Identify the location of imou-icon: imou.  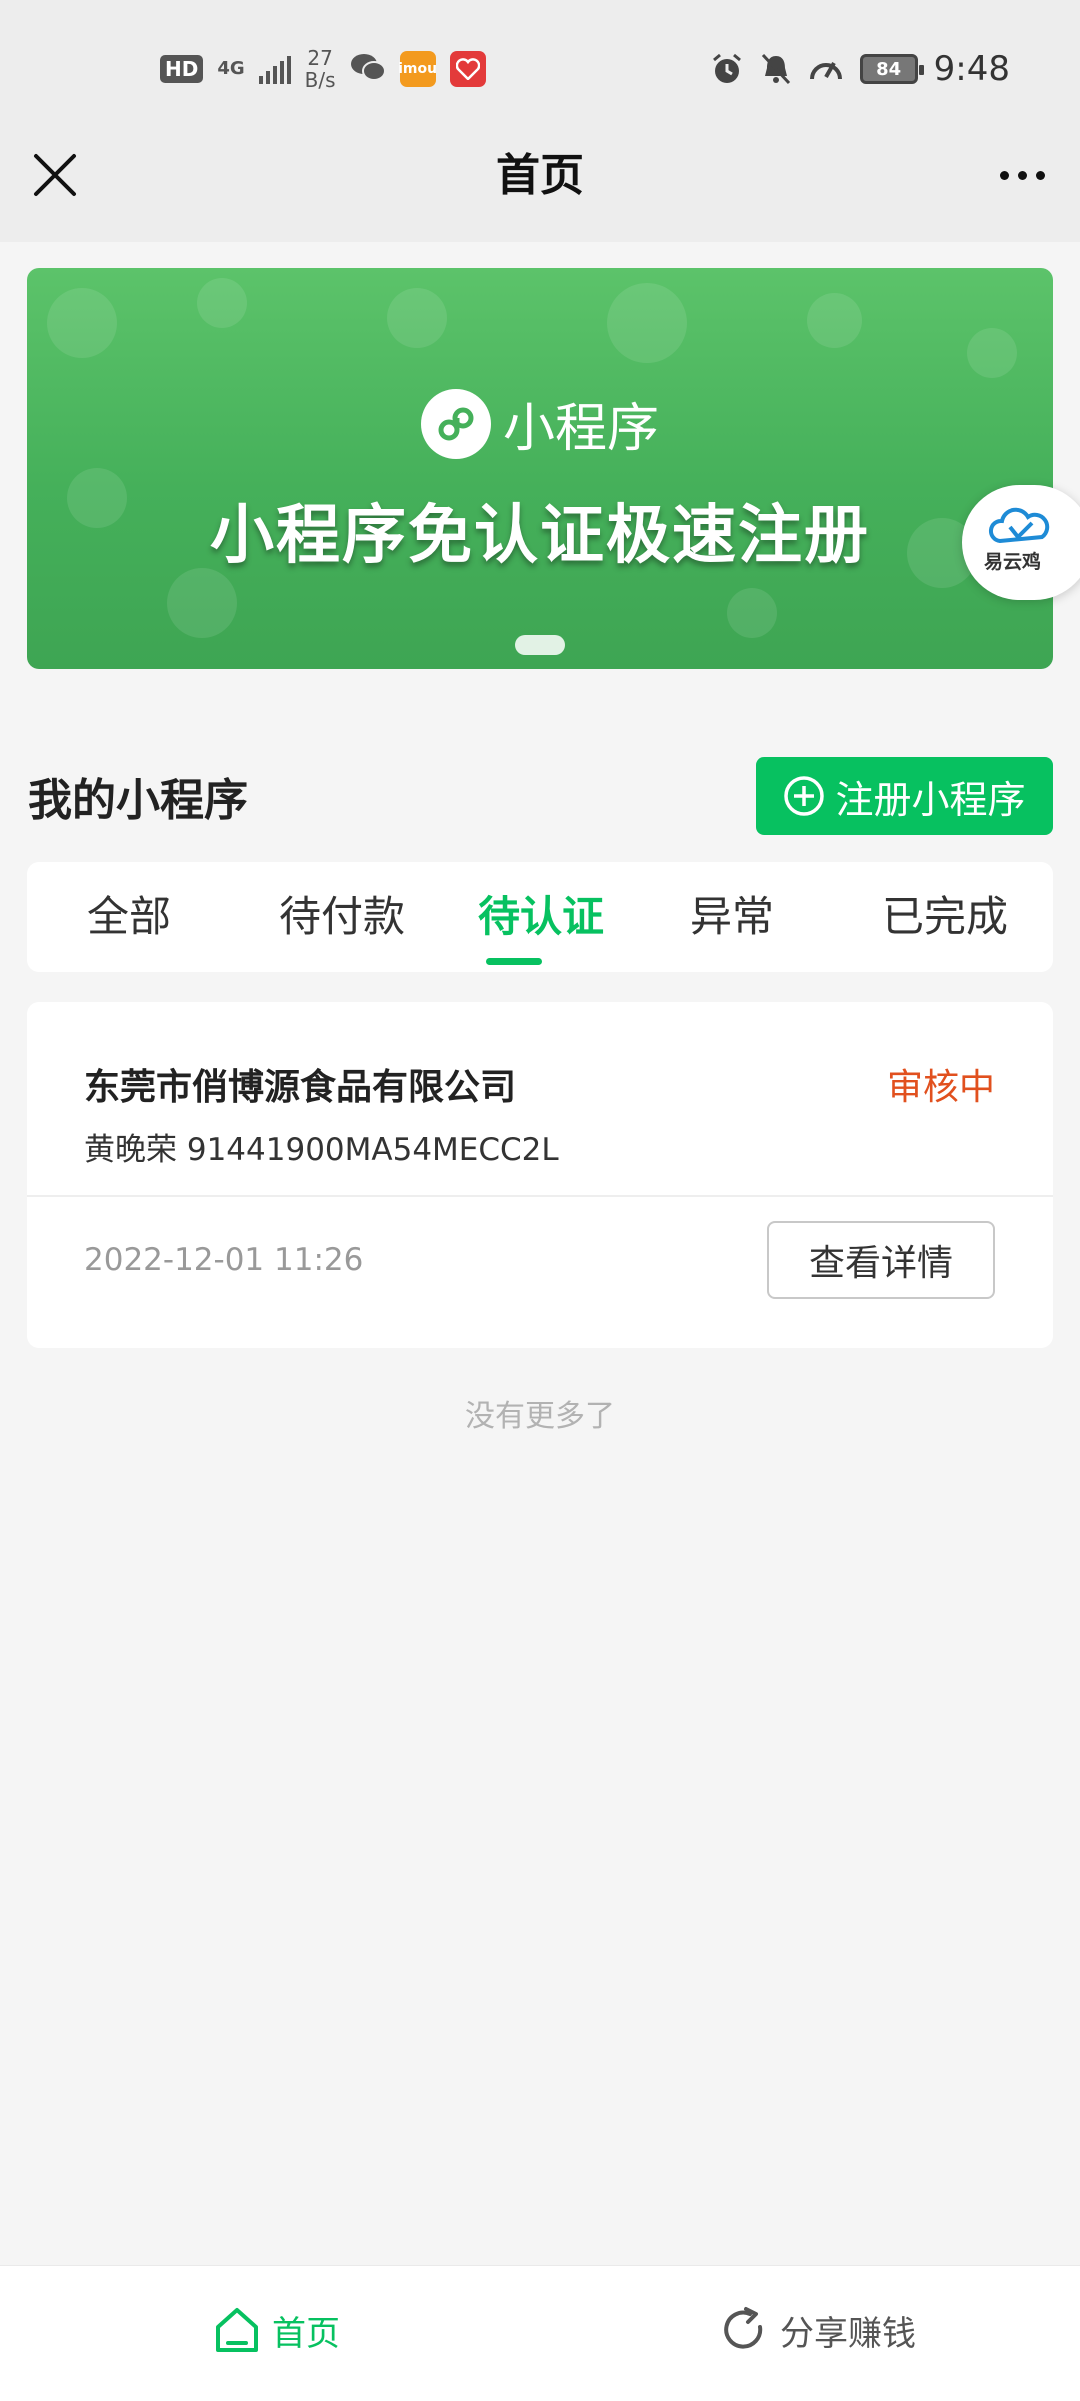
(418, 69).